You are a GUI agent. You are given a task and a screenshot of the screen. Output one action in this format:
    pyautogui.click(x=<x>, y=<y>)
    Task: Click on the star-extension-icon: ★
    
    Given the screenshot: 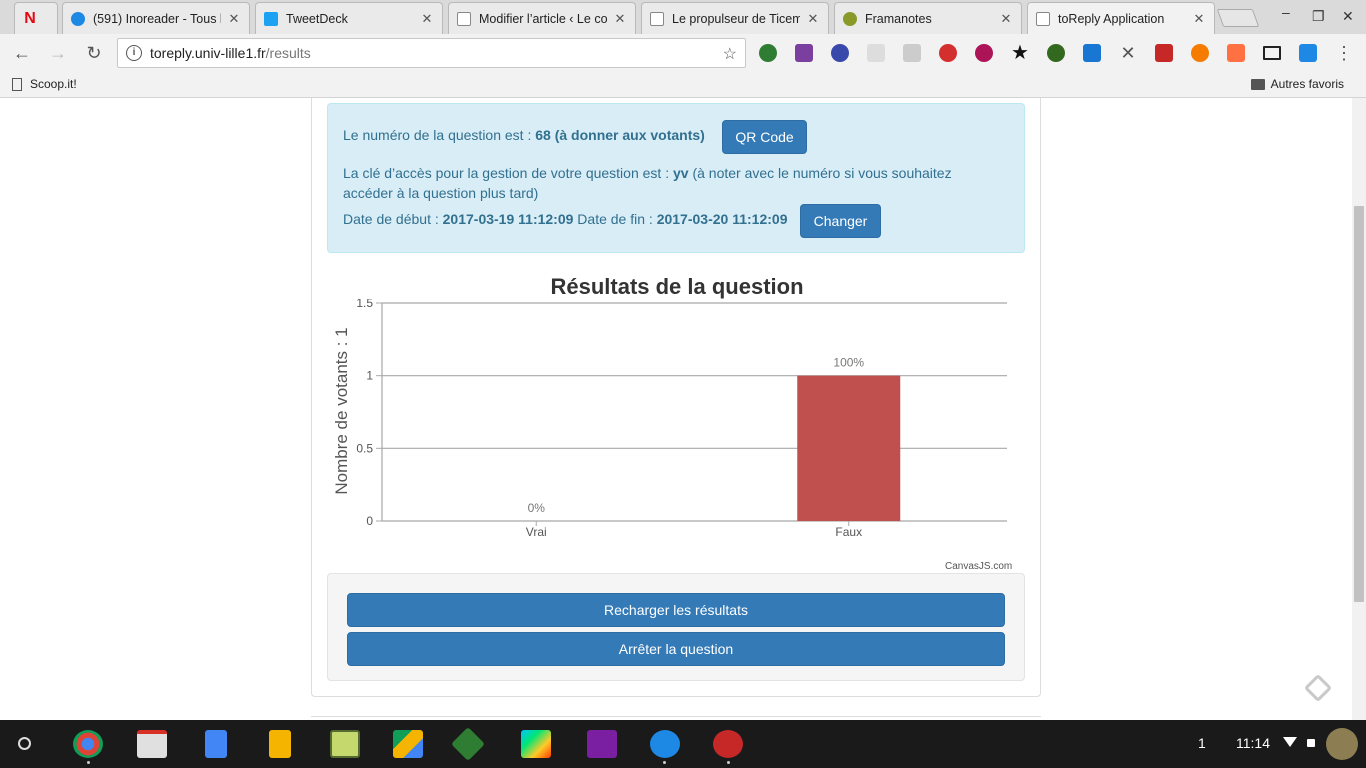 What is the action you would take?
    pyautogui.click(x=1020, y=53)
    